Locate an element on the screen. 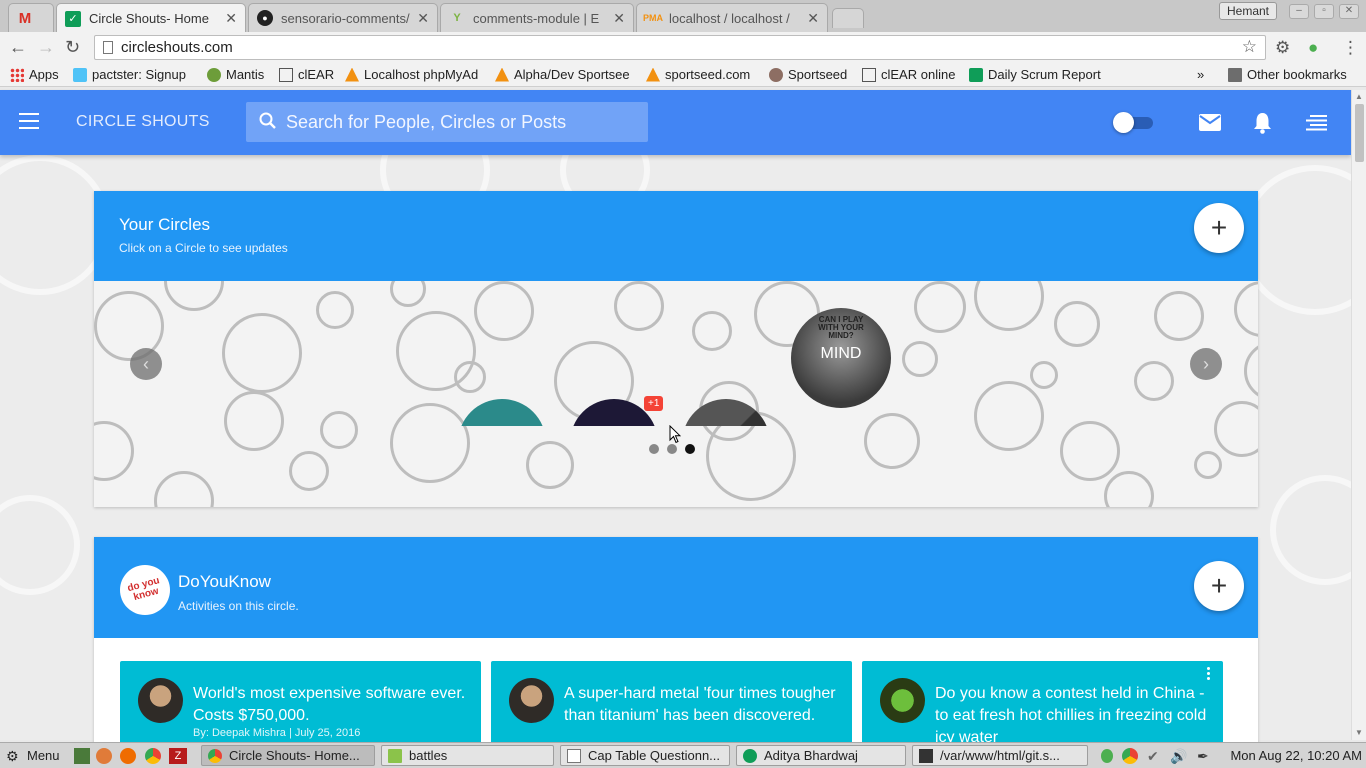  pen-tray-icon: ✒ is located at coordinates (1203, 756).